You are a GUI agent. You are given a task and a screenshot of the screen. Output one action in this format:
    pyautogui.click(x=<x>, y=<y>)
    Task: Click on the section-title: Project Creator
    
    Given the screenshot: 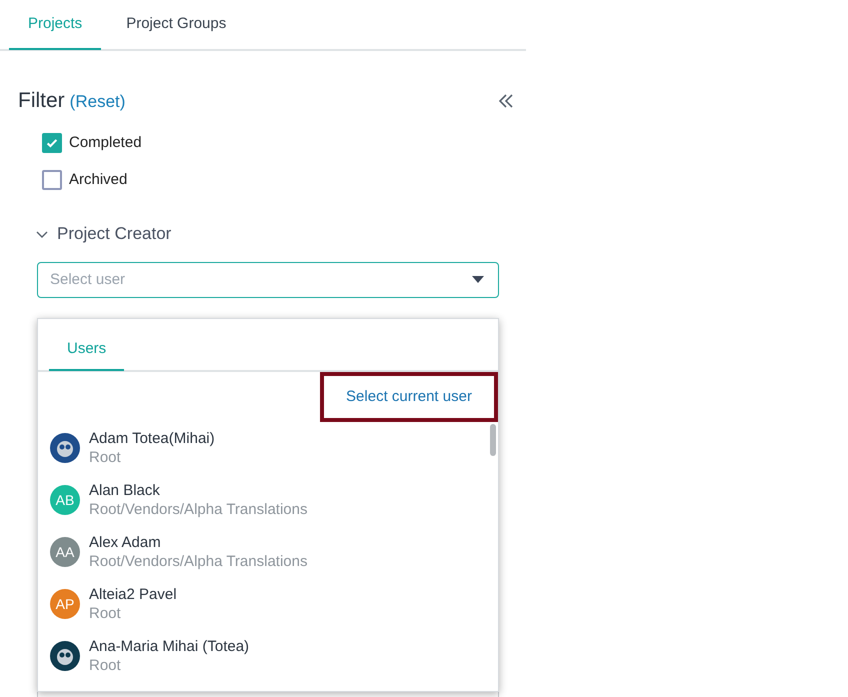 What is the action you would take?
    pyautogui.click(x=114, y=234)
    